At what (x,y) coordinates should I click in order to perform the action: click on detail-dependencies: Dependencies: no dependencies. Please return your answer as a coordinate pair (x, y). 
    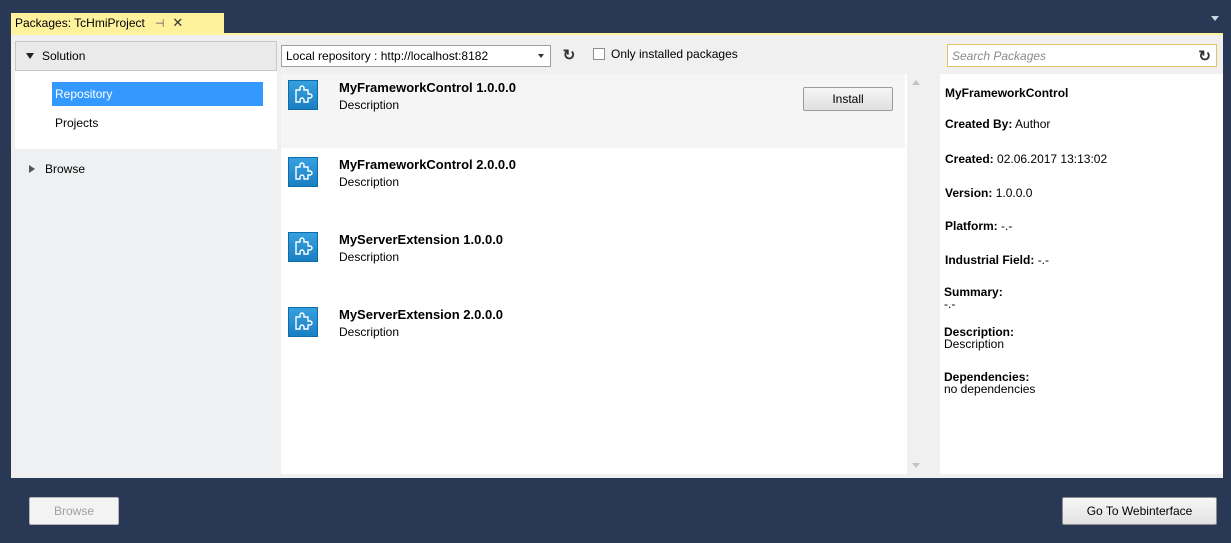
    Looking at the image, I should click on (990, 383).